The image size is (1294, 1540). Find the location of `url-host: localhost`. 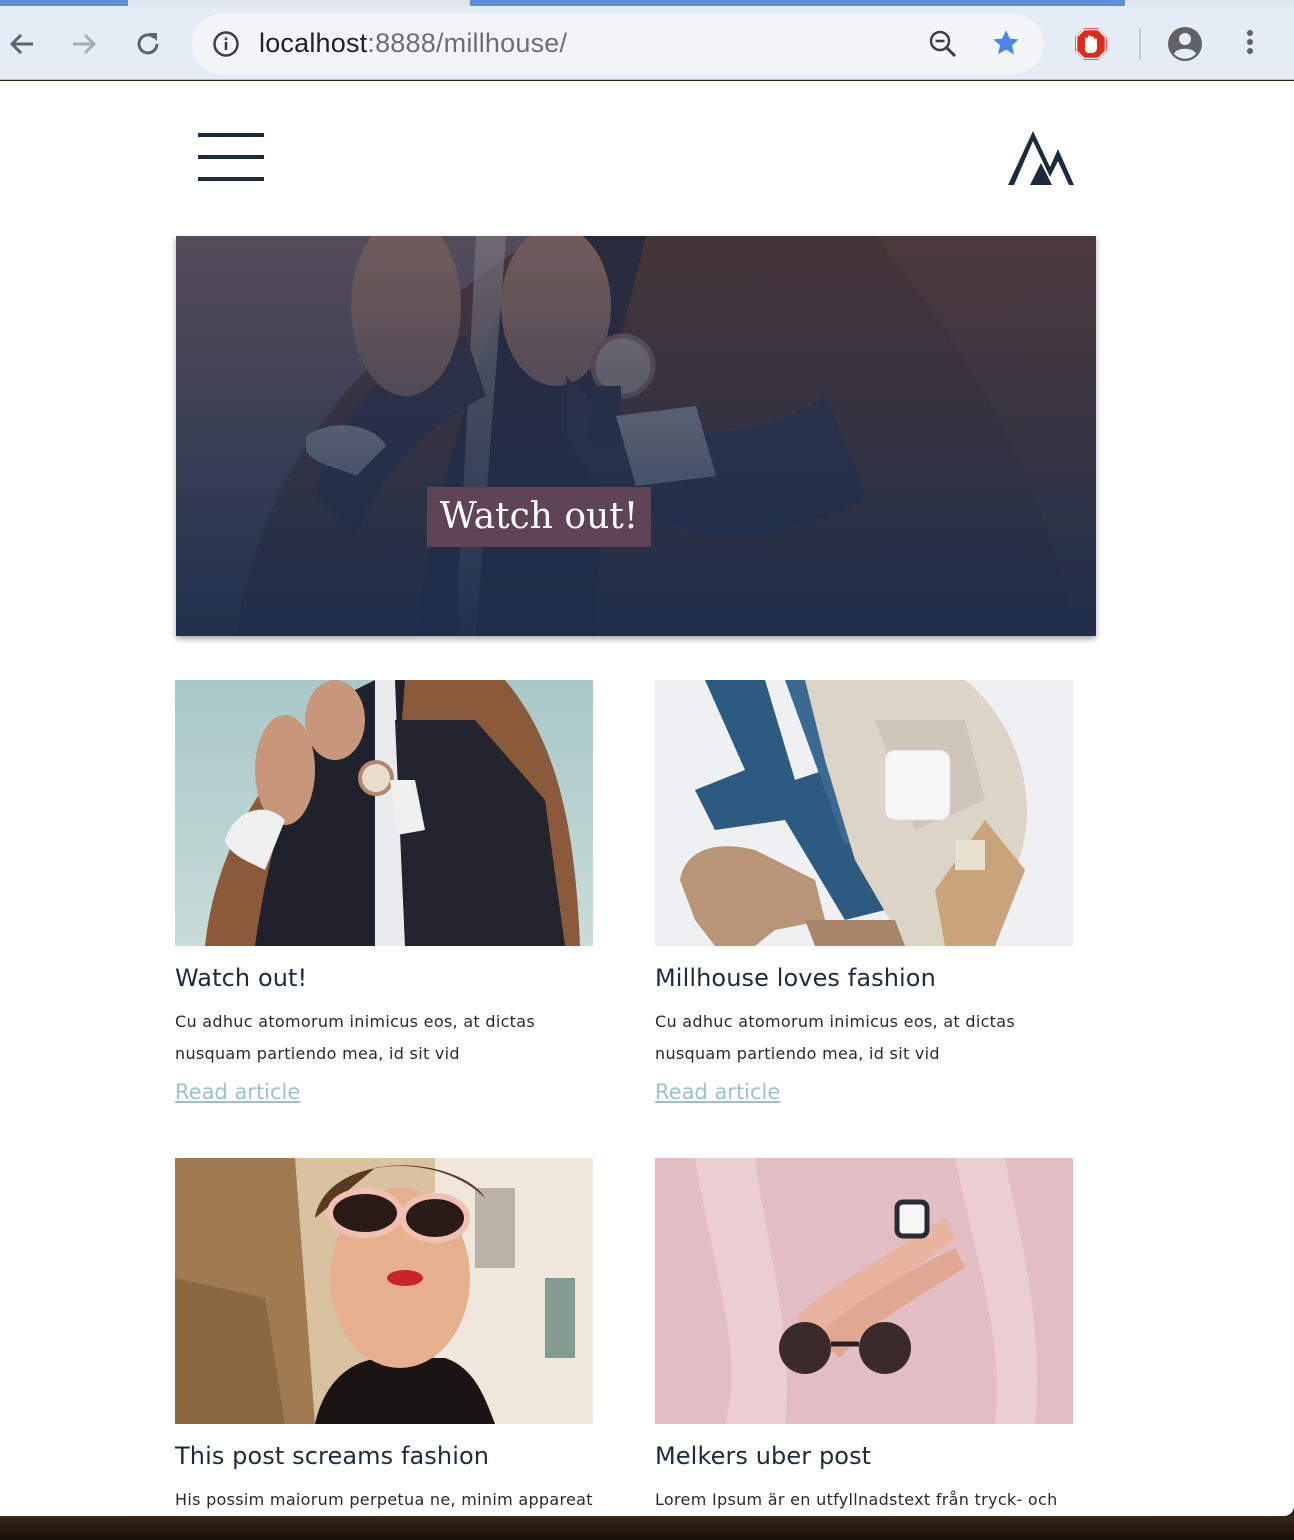

url-host: localhost is located at coordinates (313, 43).